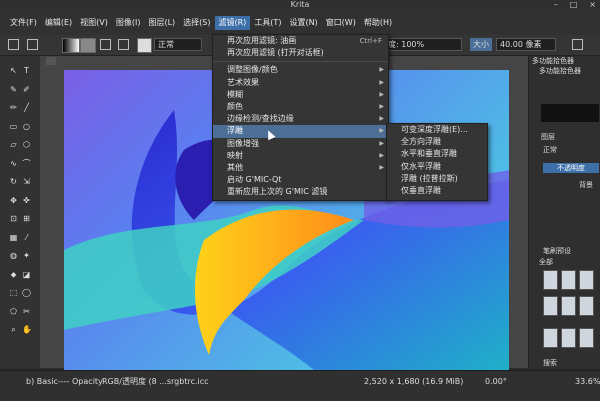  Describe the element at coordinates (26, 107) in the screenshot. I see `line-icon: ╱` at that location.